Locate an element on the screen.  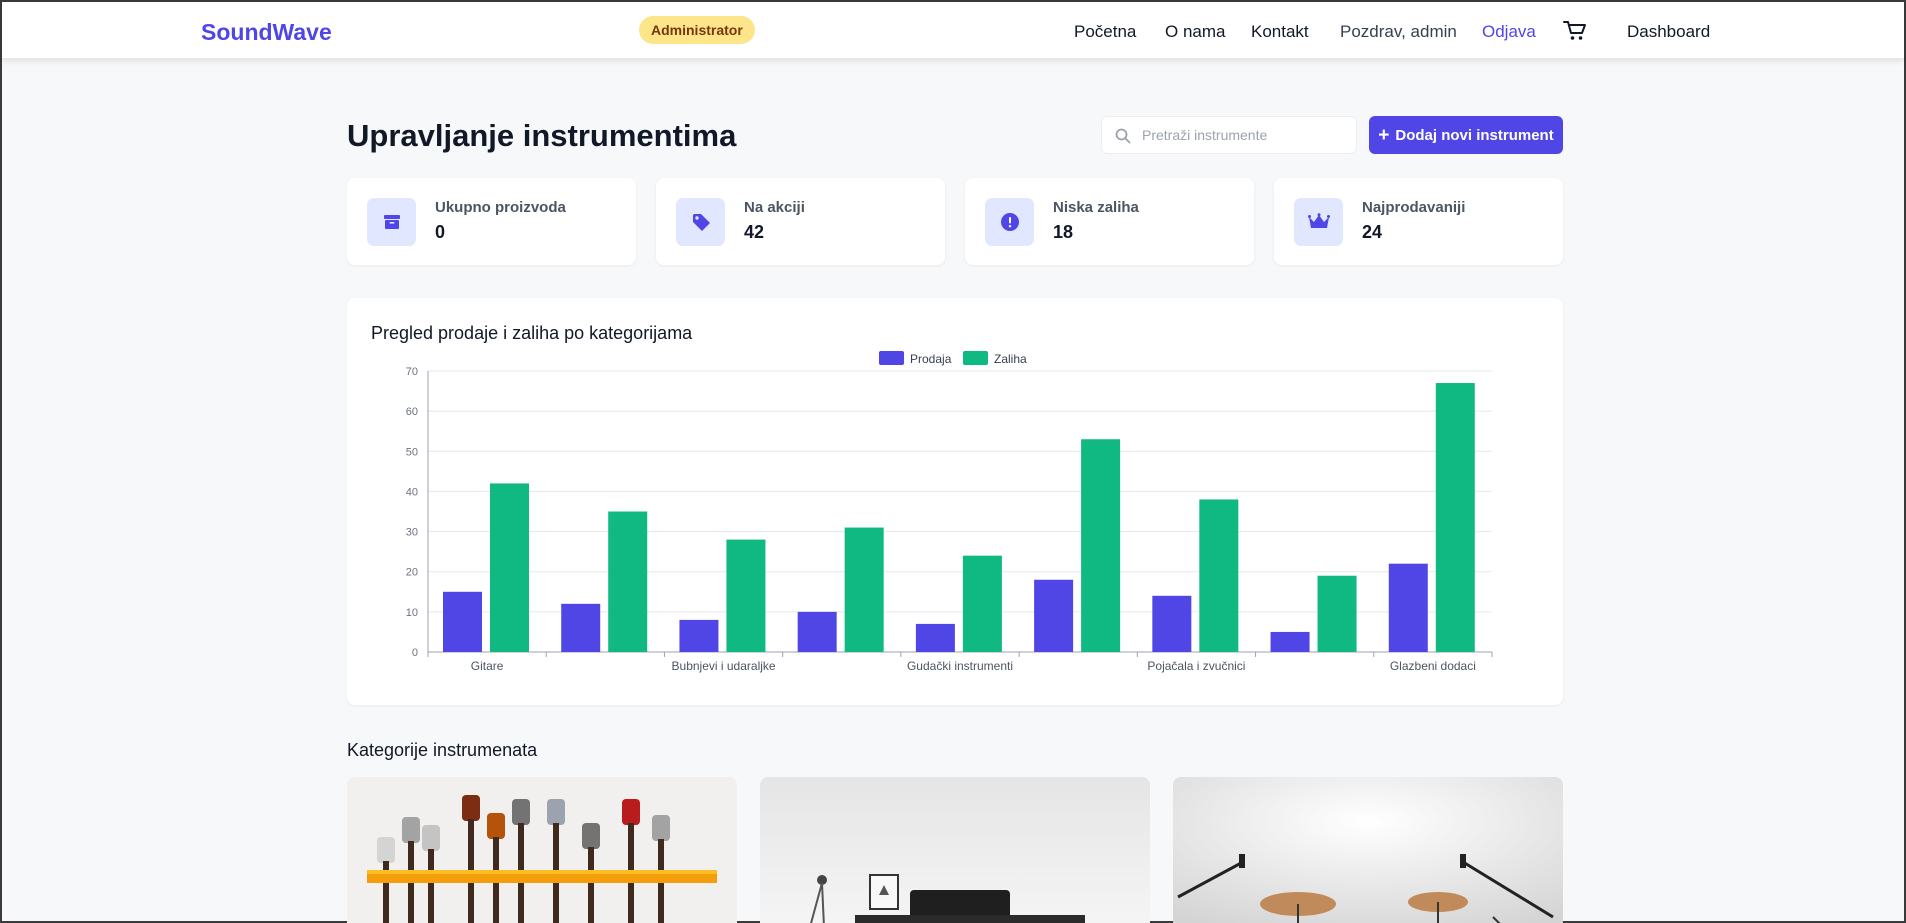
legend-label-zaliha: Zaliha is located at coordinates (1010, 359).